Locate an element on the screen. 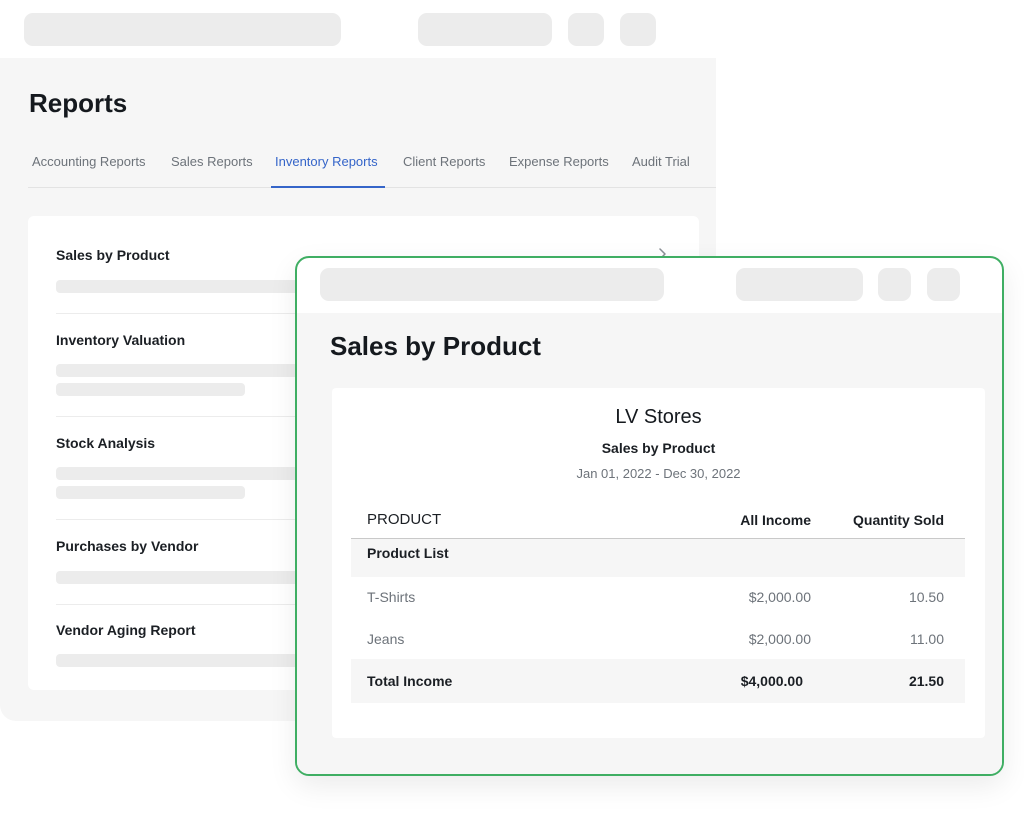 The height and width of the screenshot is (813, 1024). window-action-placeholder is located at coordinates (799, 284).